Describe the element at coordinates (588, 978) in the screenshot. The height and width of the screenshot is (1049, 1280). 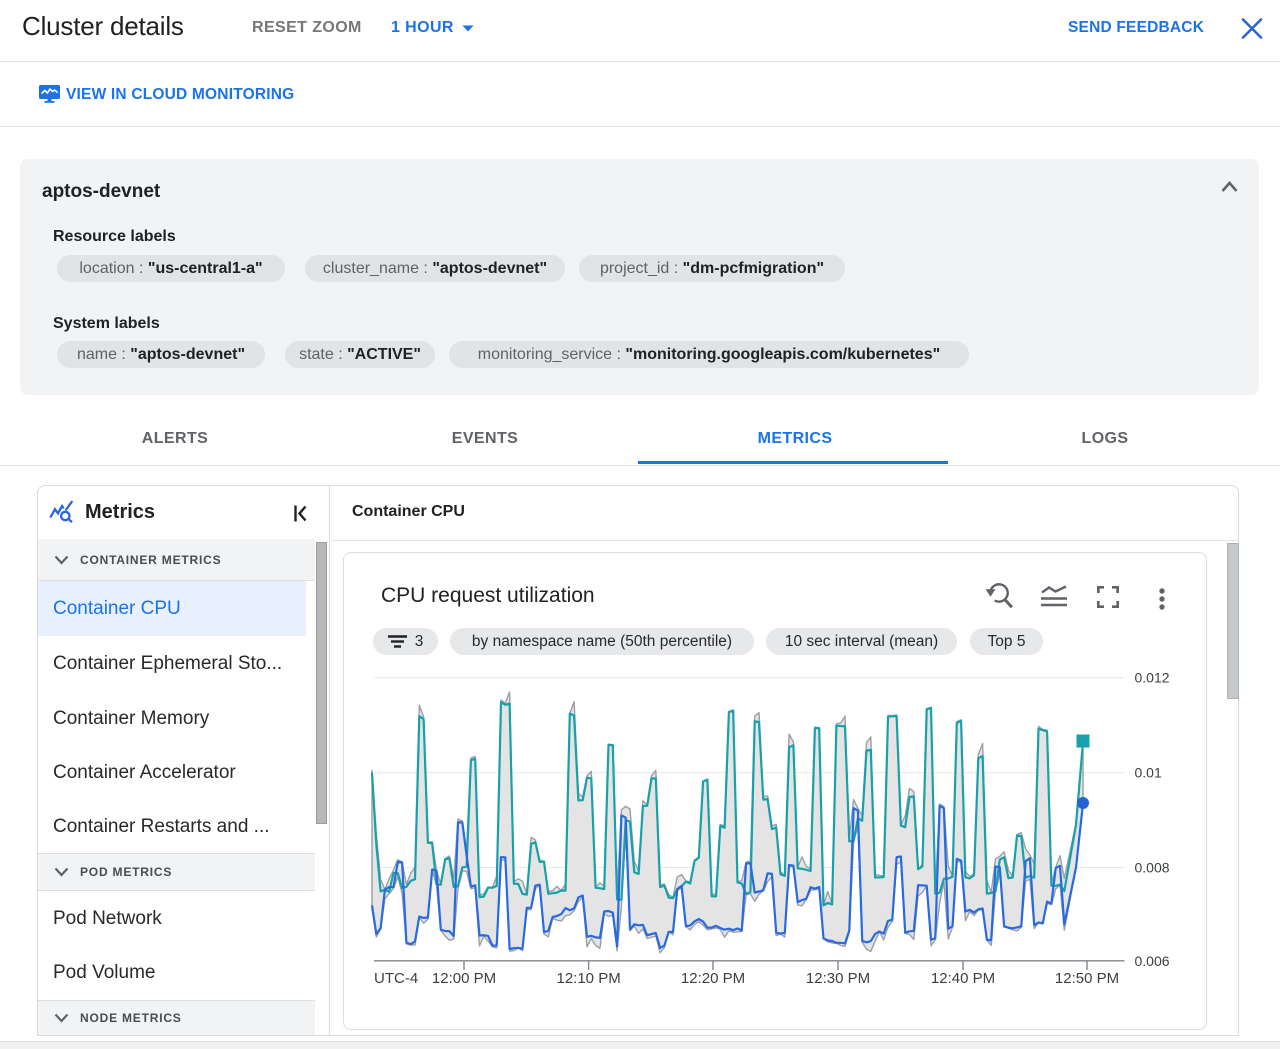
I see `svg-text: 12:10 PM` at that location.